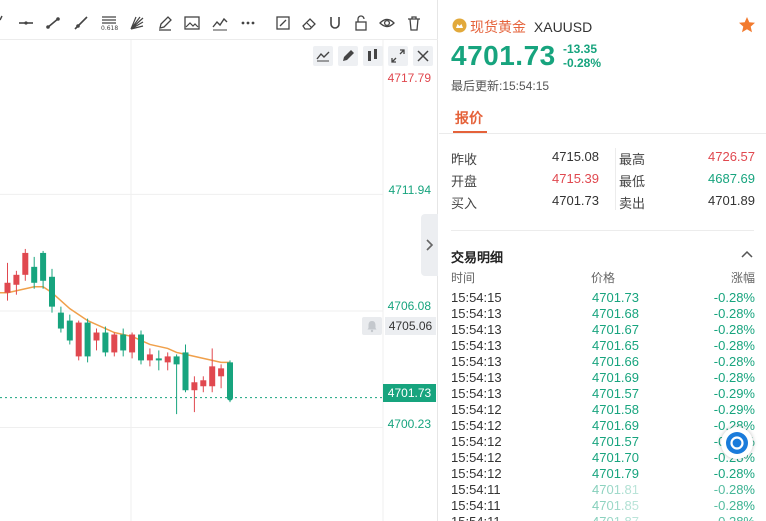 The width and height of the screenshot is (766, 521). Describe the element at coordinates (361, 23) in the screenshot. I see `lock-icon` at that location.